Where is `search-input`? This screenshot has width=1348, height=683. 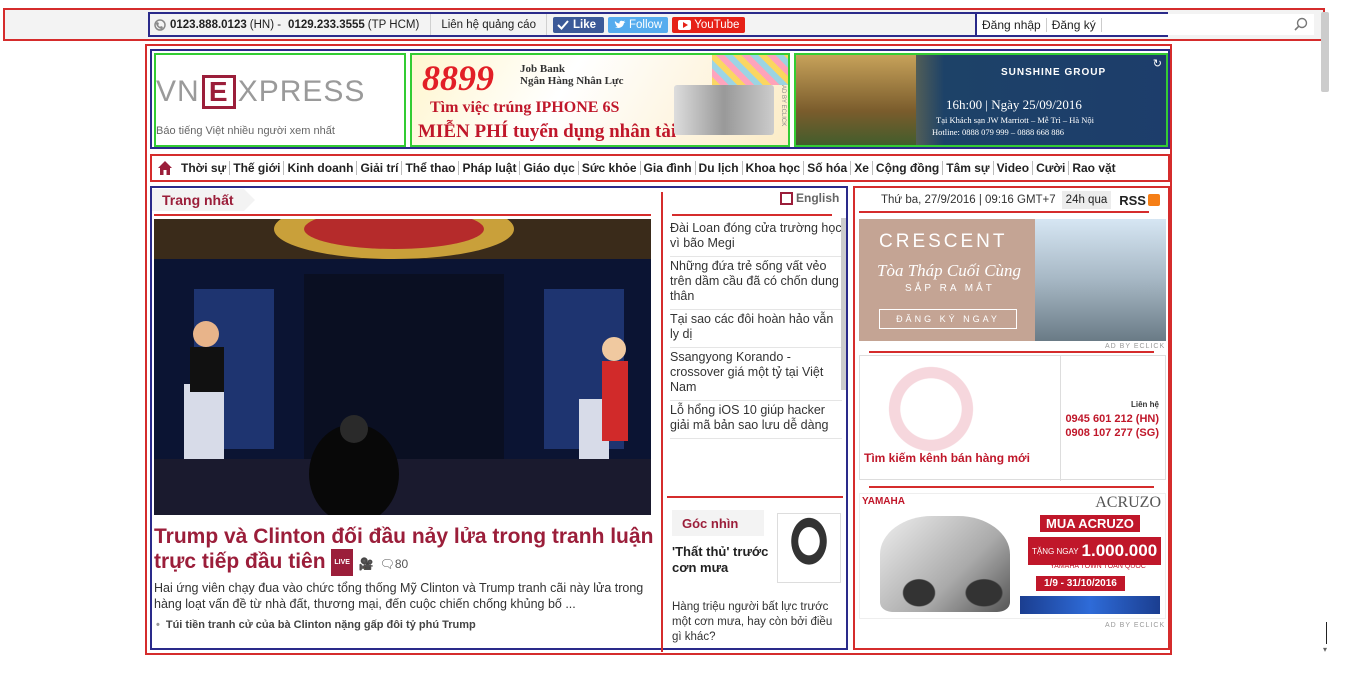 search-input is located at coordinates (1207, 24).